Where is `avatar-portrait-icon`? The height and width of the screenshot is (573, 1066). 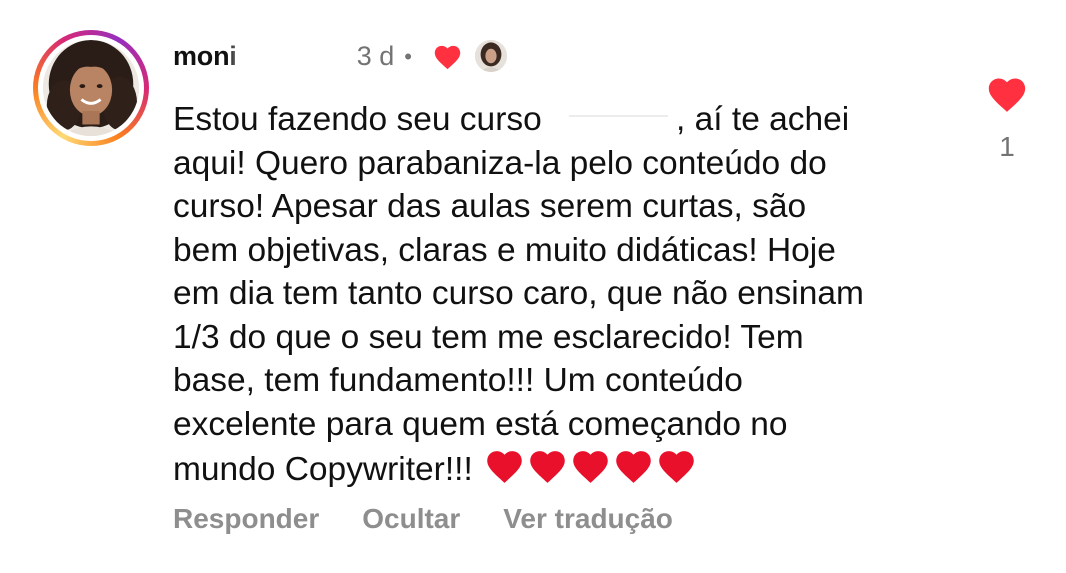 avatar-portrait-icon is located at coordinates (91, 88).